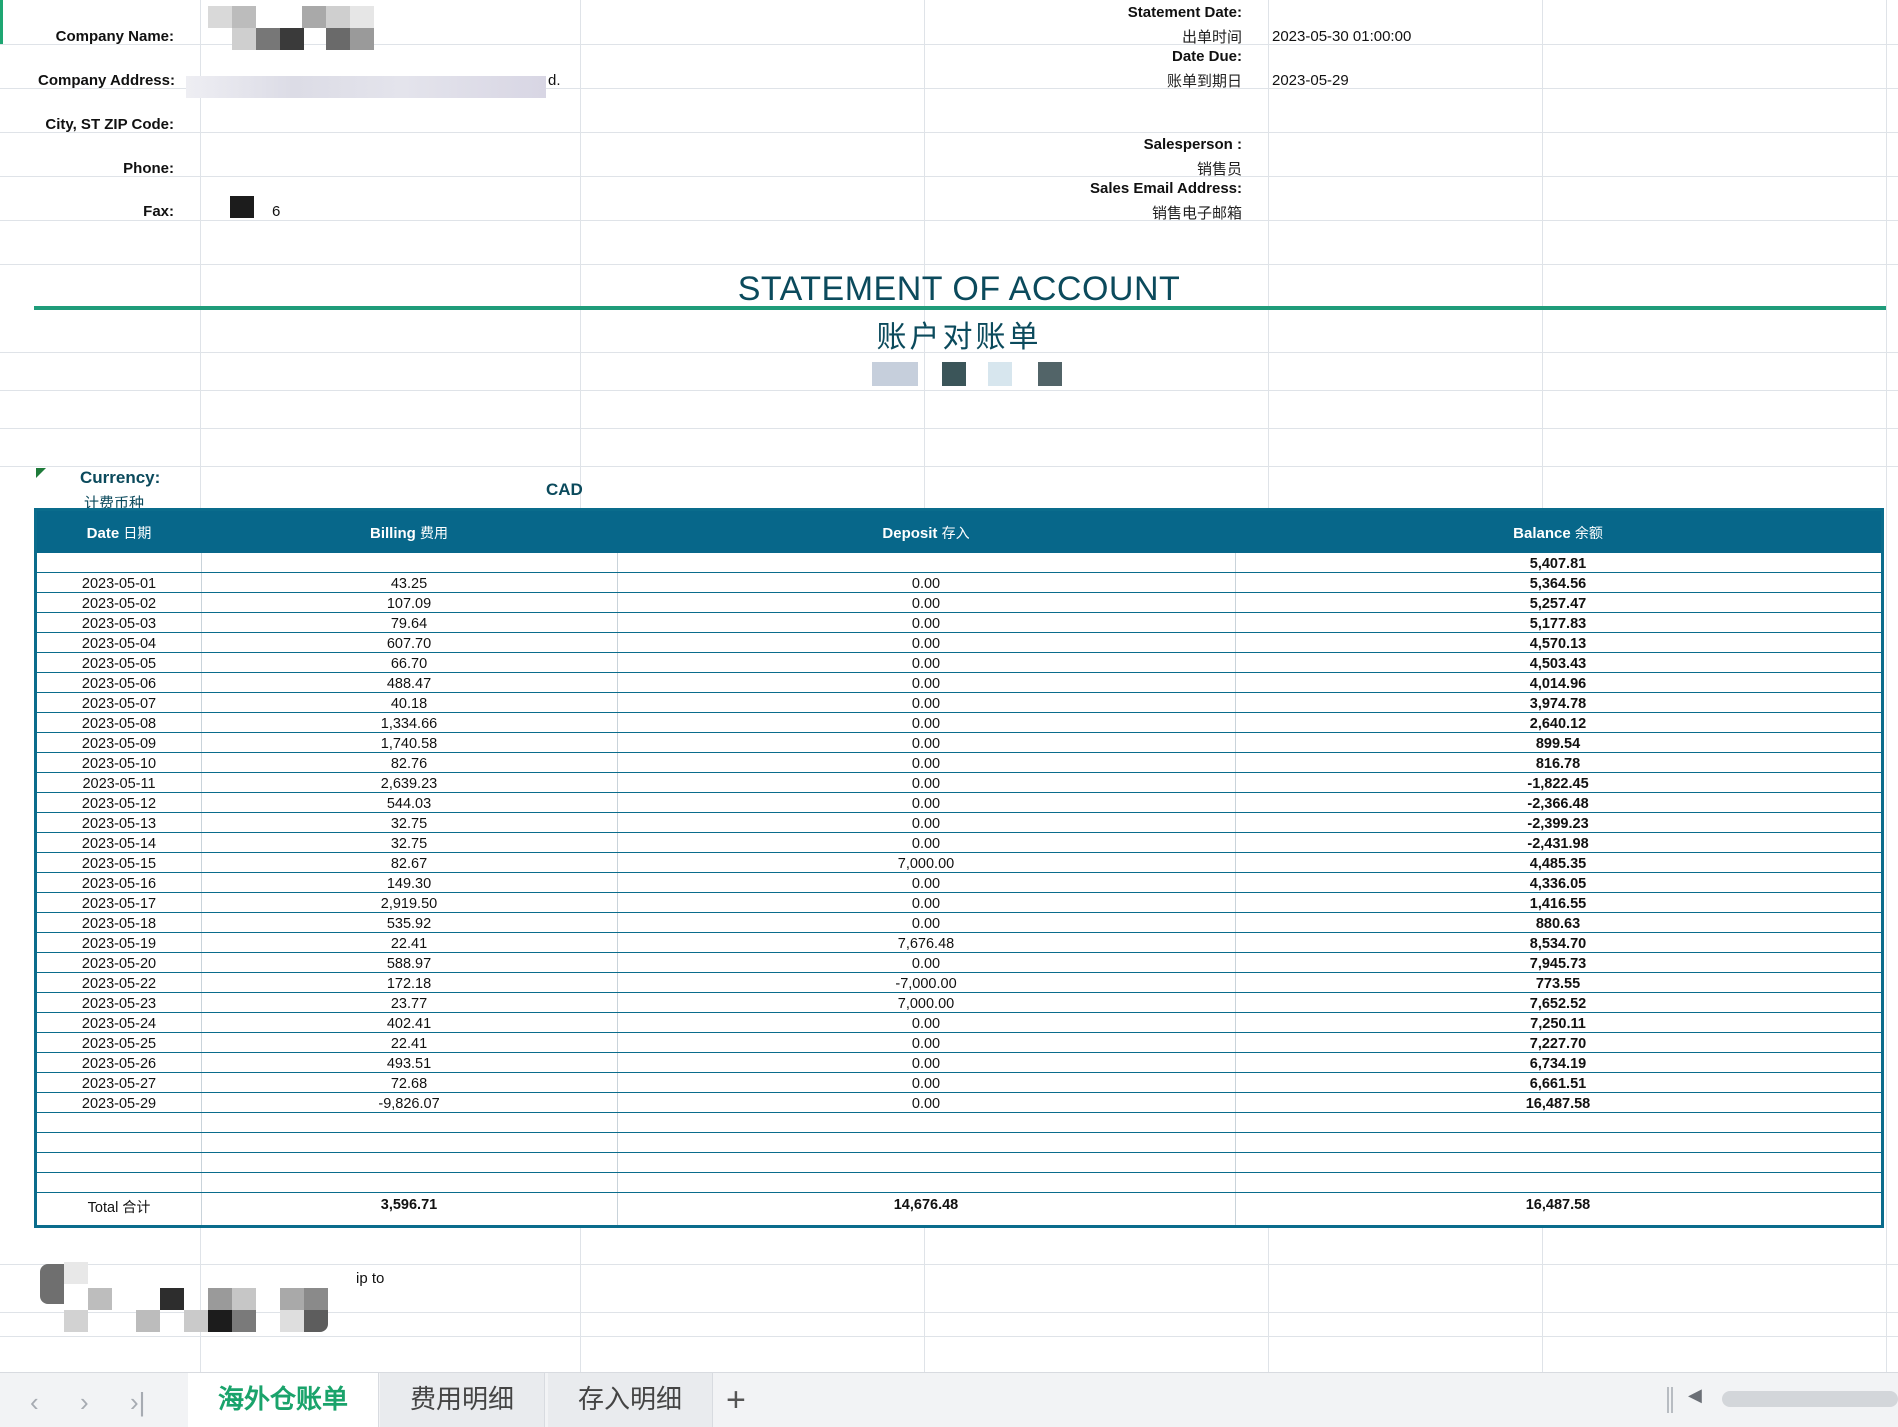  Describe the element at coordinates (959, 943) in the screenshot. I see `table-row: 2023-05-19 22.41 7,676.48 8,534.70` at that location.